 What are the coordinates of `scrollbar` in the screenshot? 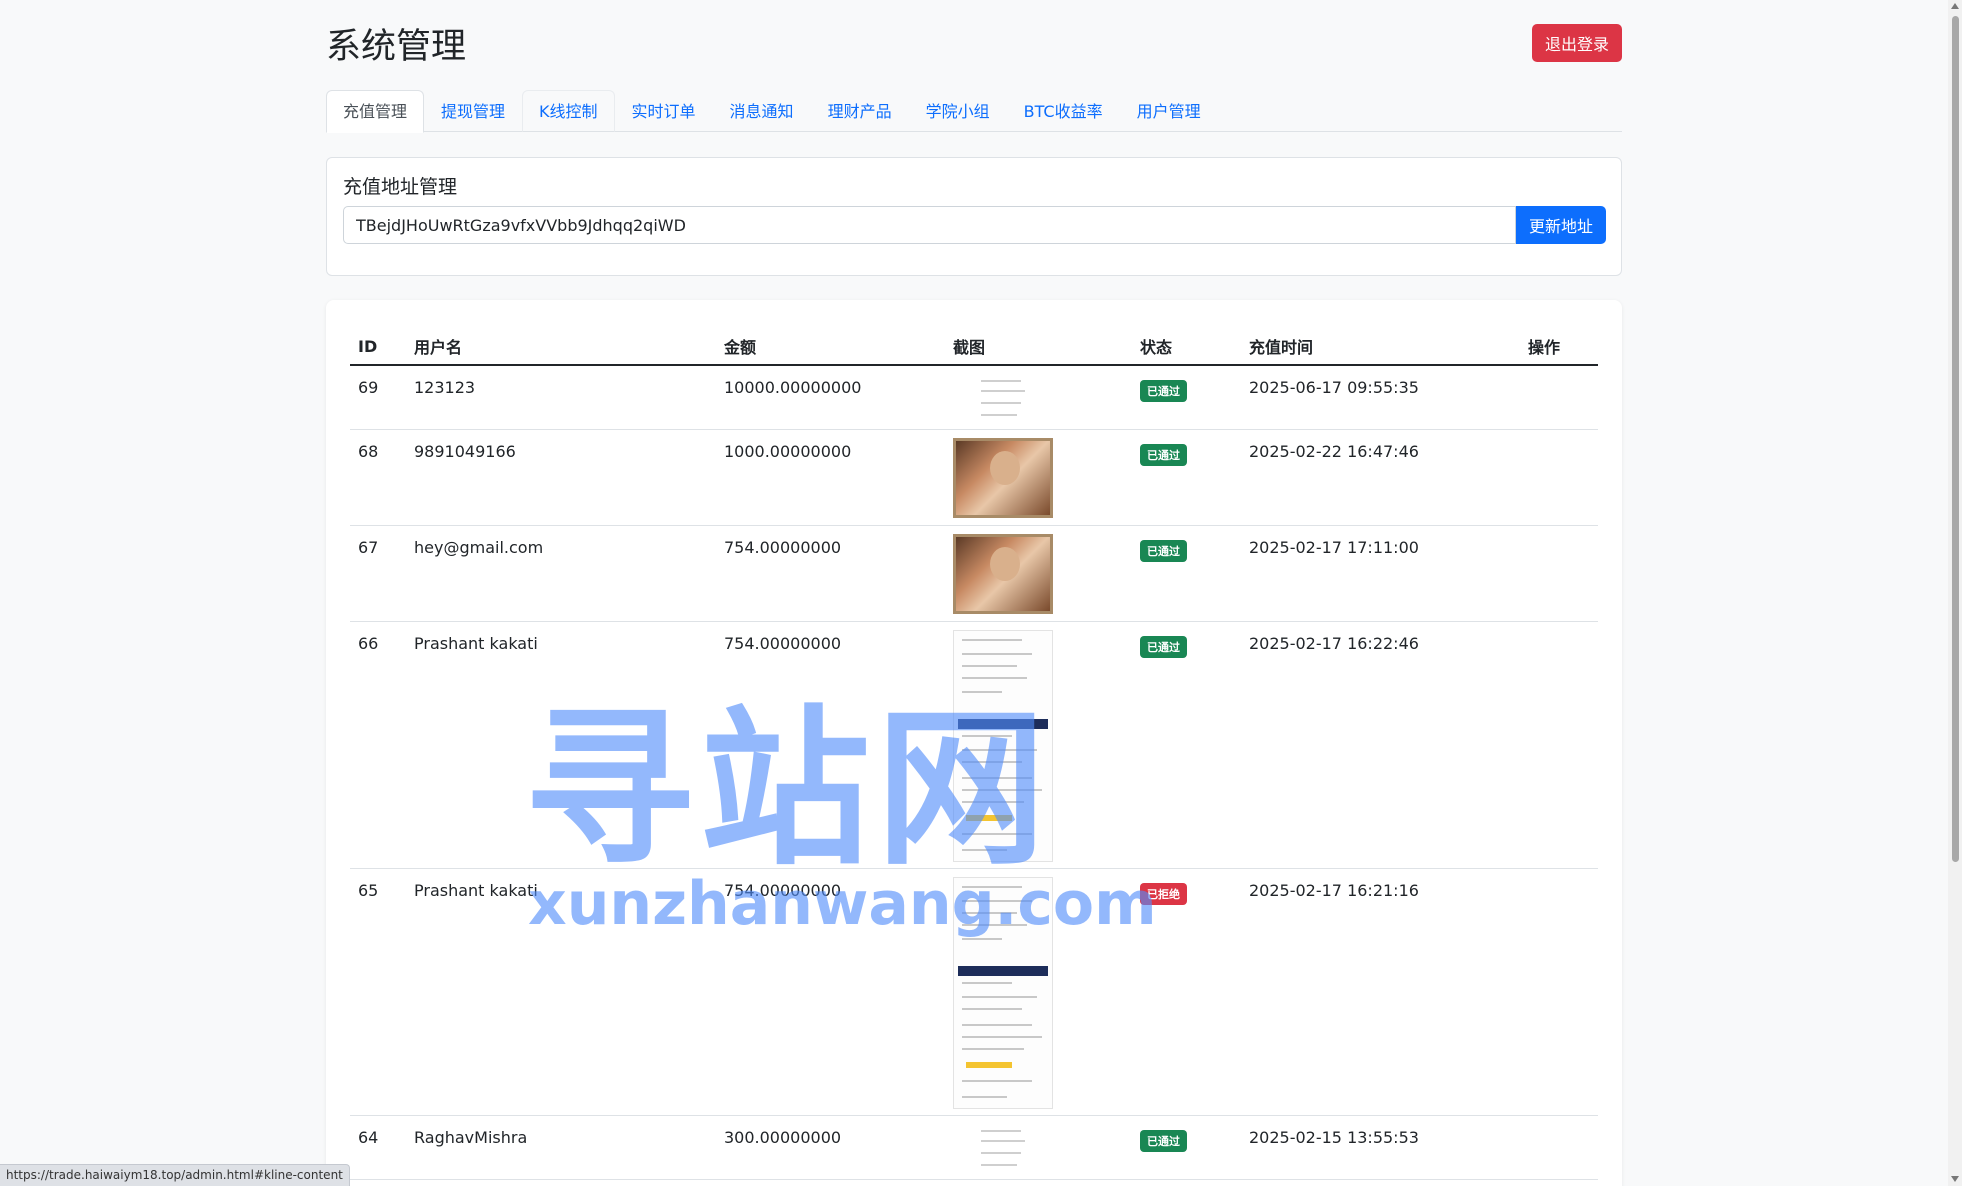 It's located at (1955, 593).